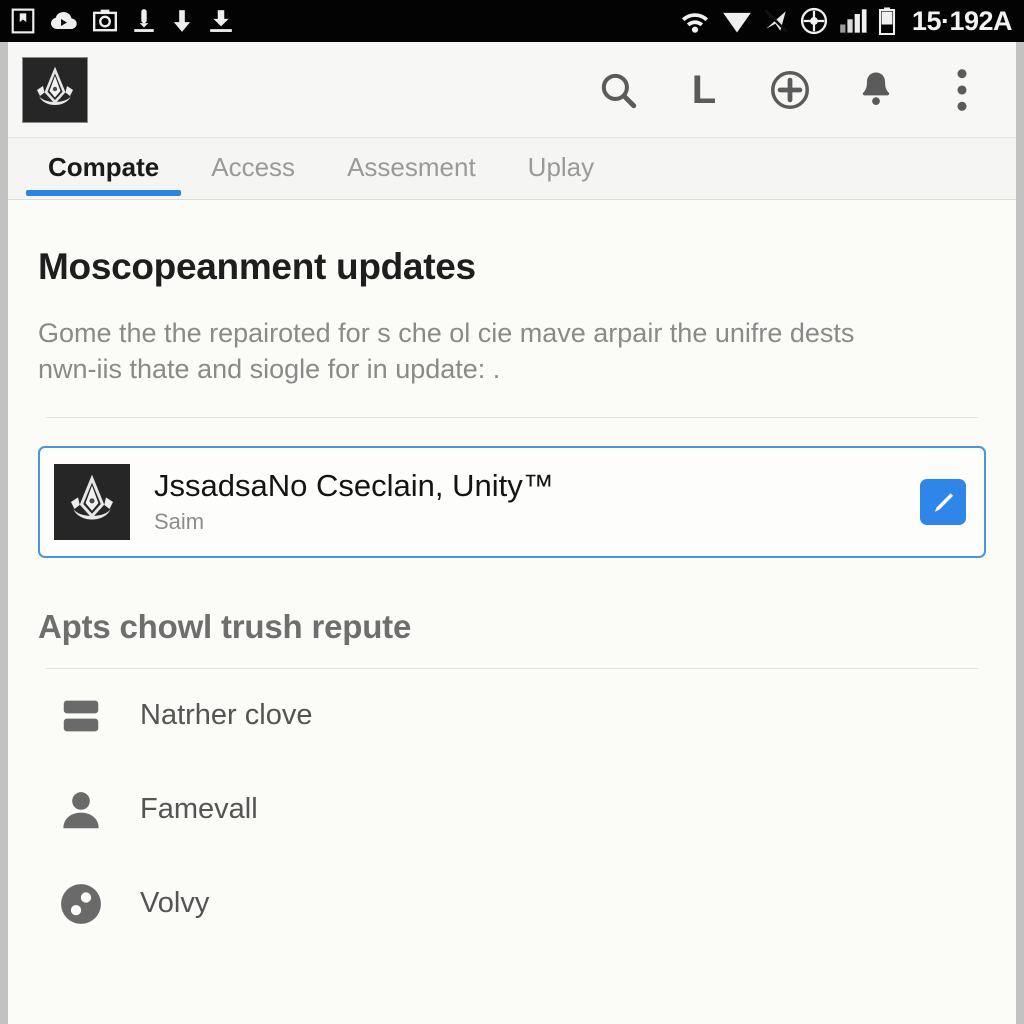 Image resolution: width=1024 pixels, height=1024 pixels. What do you see at coordinates (144, 20) in the screenshot?
I see `download-pin-icon` at bounding box center [144, 20].